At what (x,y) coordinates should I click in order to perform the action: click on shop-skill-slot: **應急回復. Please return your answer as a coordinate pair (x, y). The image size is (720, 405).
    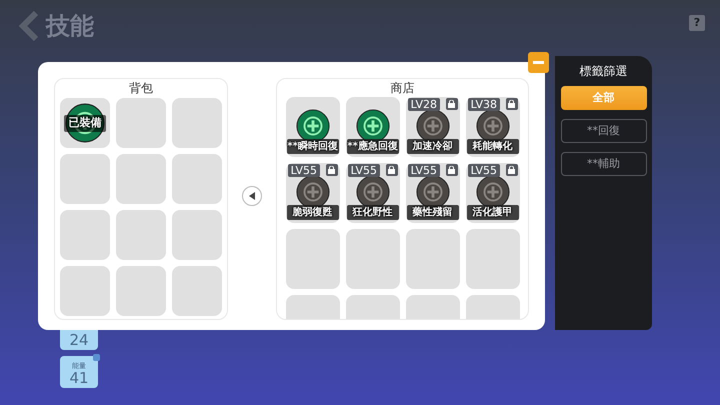
    Looking at the image, I should click on (373, 127).